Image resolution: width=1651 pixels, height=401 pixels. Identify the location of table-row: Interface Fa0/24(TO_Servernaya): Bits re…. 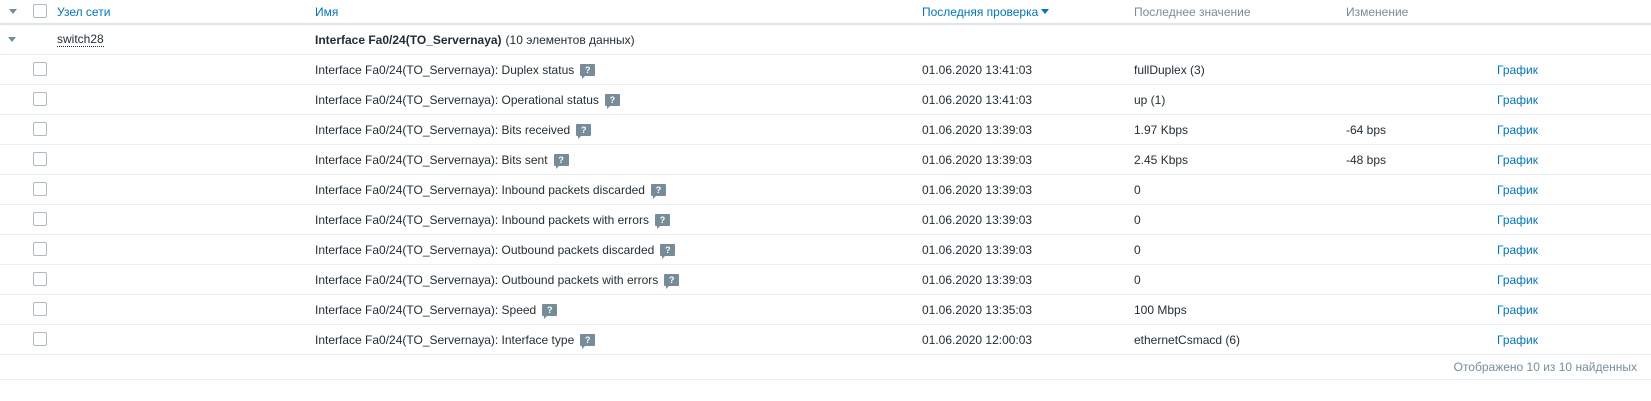
(825, 130).